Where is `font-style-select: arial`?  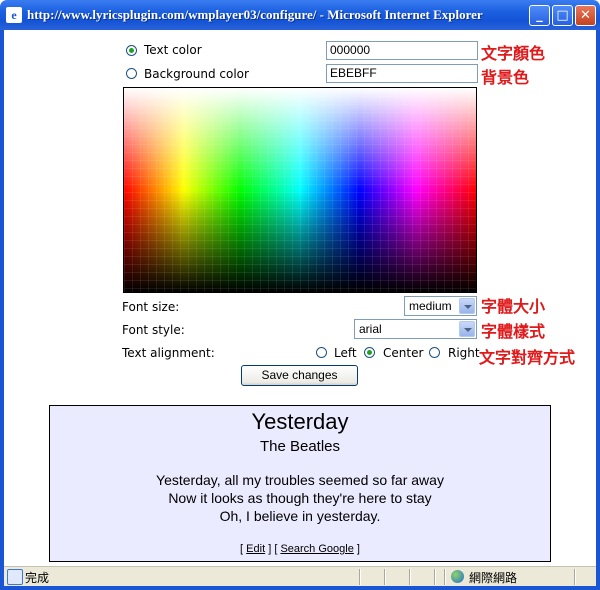 font-style-select: arial is located at coordinates (415, 329).